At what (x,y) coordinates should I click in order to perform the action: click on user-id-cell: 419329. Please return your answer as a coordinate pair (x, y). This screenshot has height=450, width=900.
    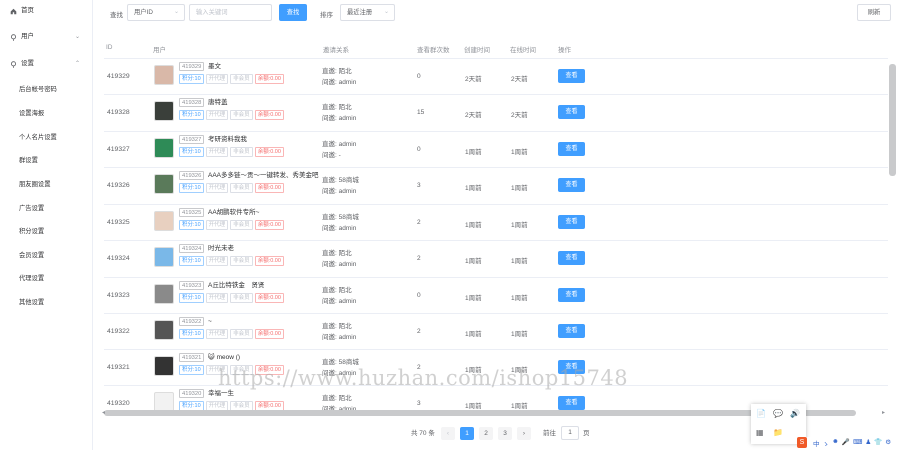
    Looking at the image, I should click on (118, 76).